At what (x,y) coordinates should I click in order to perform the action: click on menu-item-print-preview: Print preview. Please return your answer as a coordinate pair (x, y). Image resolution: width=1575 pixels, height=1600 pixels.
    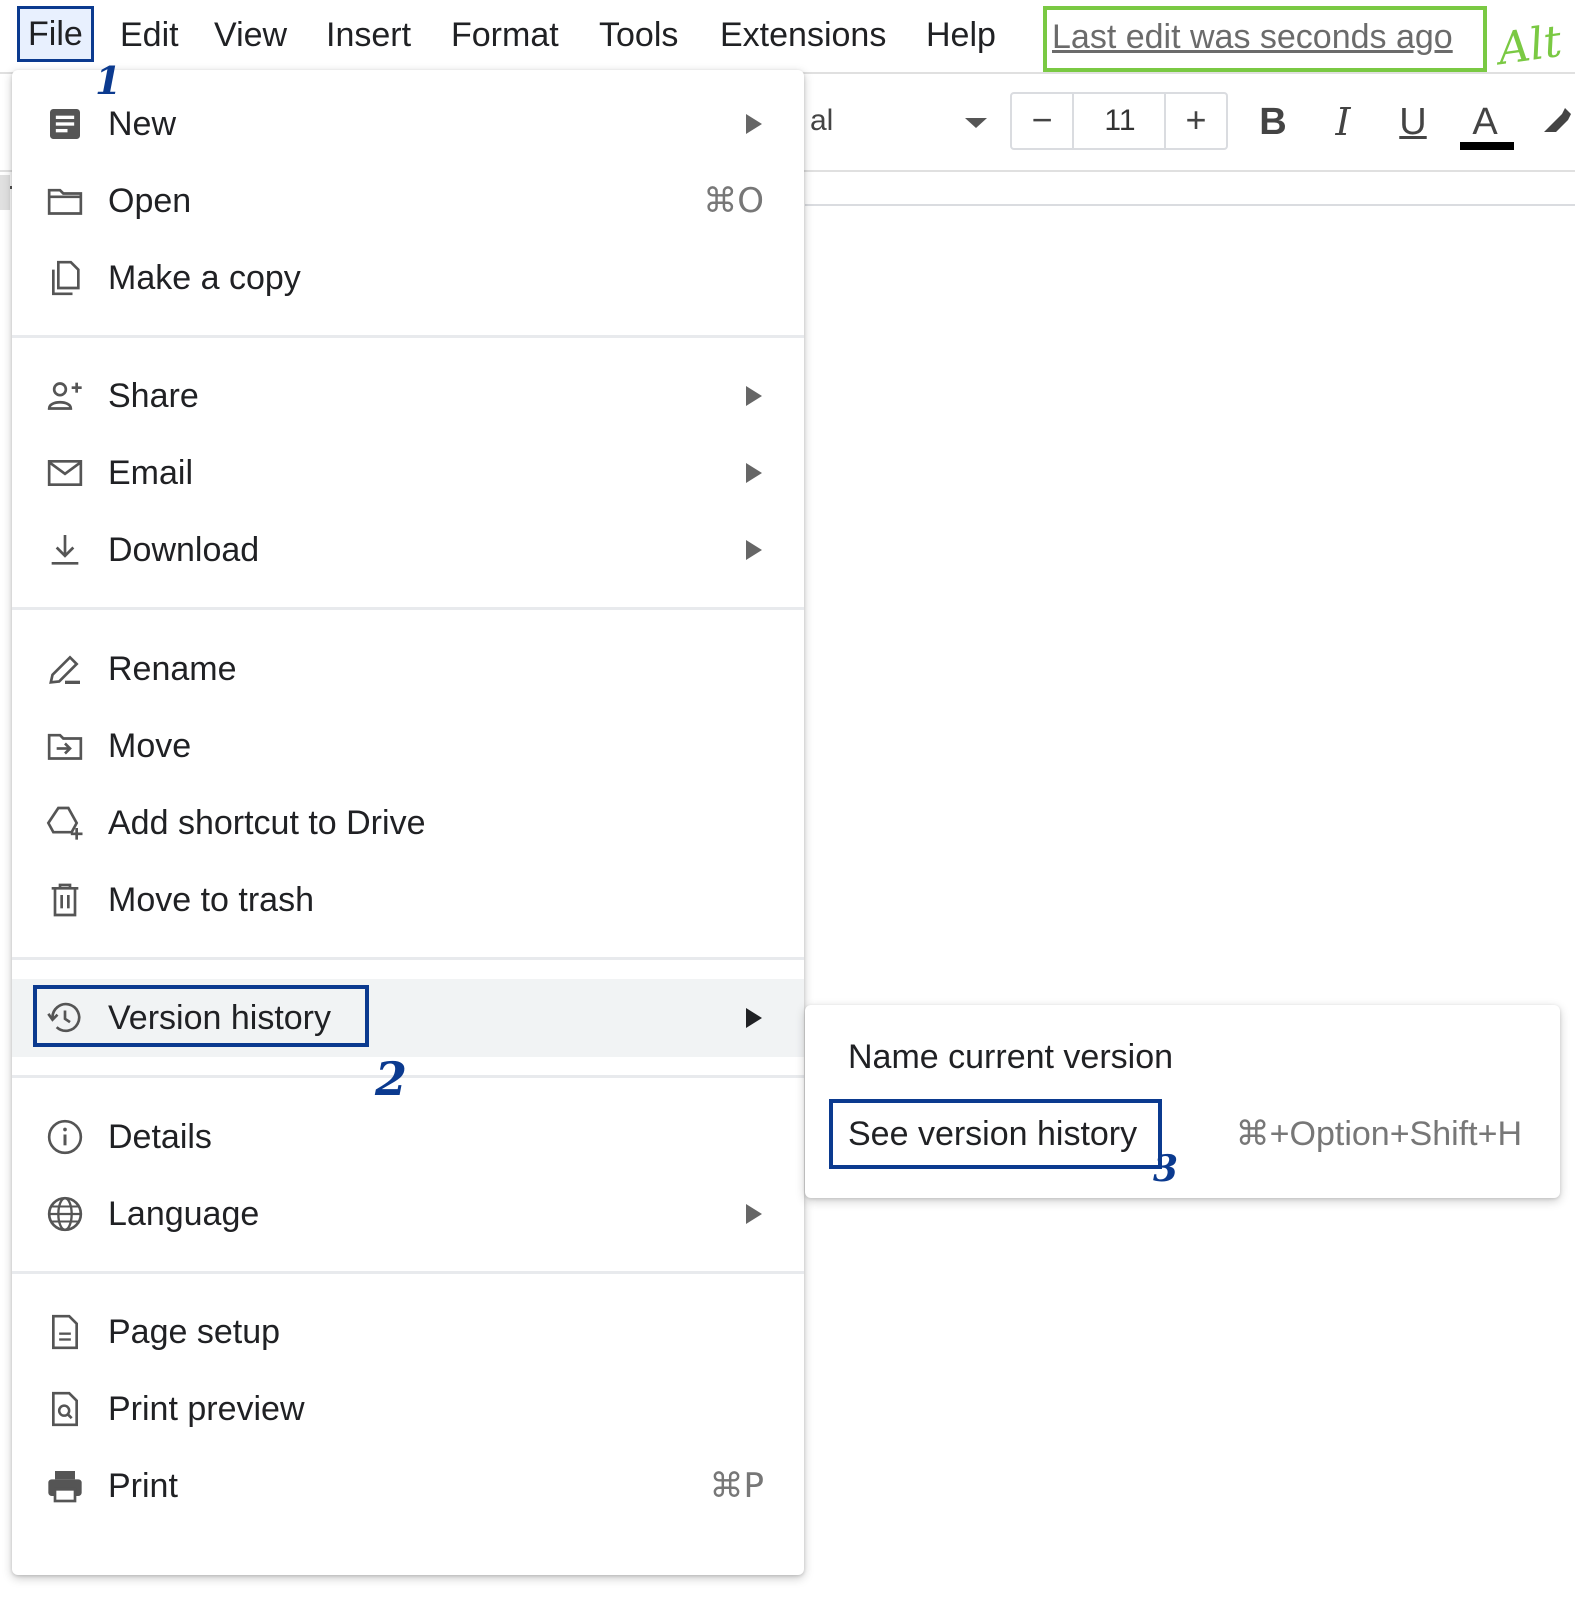
    Looking at the image, I should click on (408, 1409).